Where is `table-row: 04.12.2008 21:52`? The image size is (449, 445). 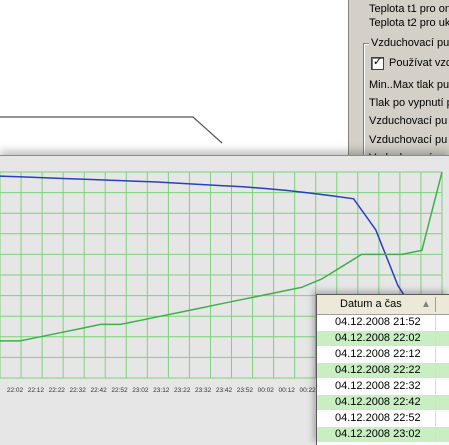 table-row: 04.12.2008 21:52 is located at coordinates (383, 323).